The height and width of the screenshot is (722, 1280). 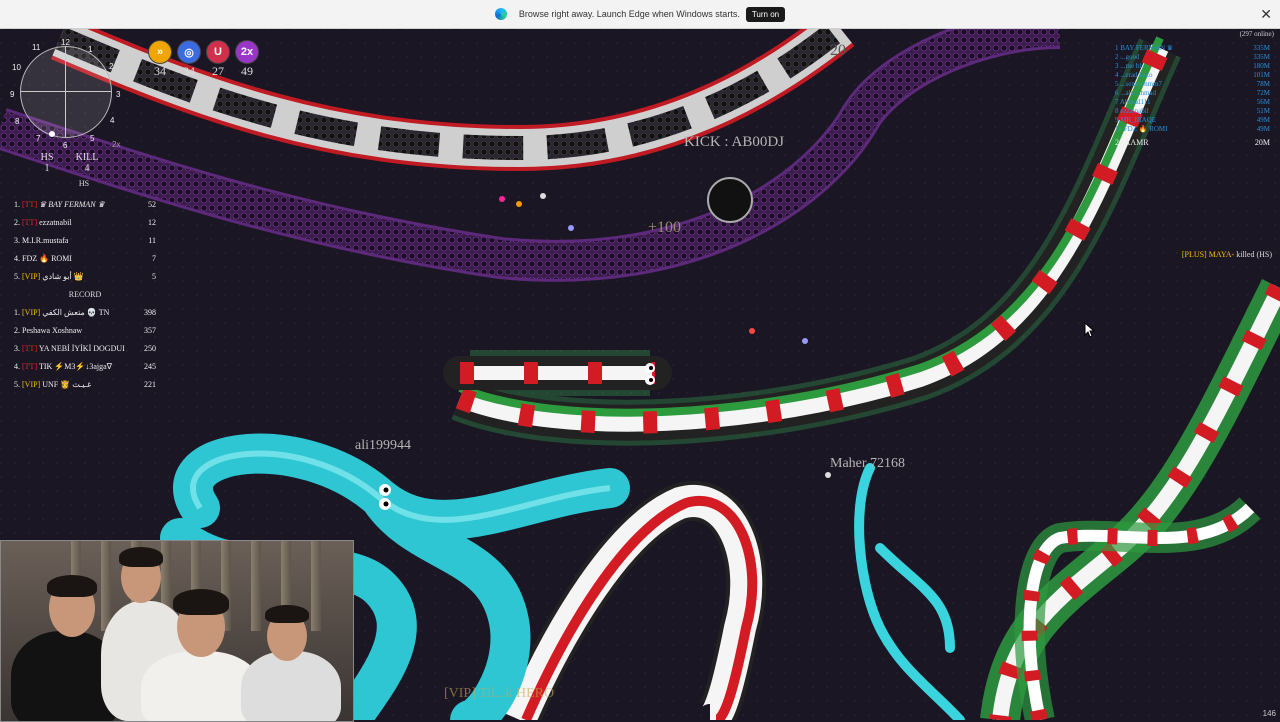 I want to click on score-row: 3 ...me bf 180M, so click(x=1192, y=66).